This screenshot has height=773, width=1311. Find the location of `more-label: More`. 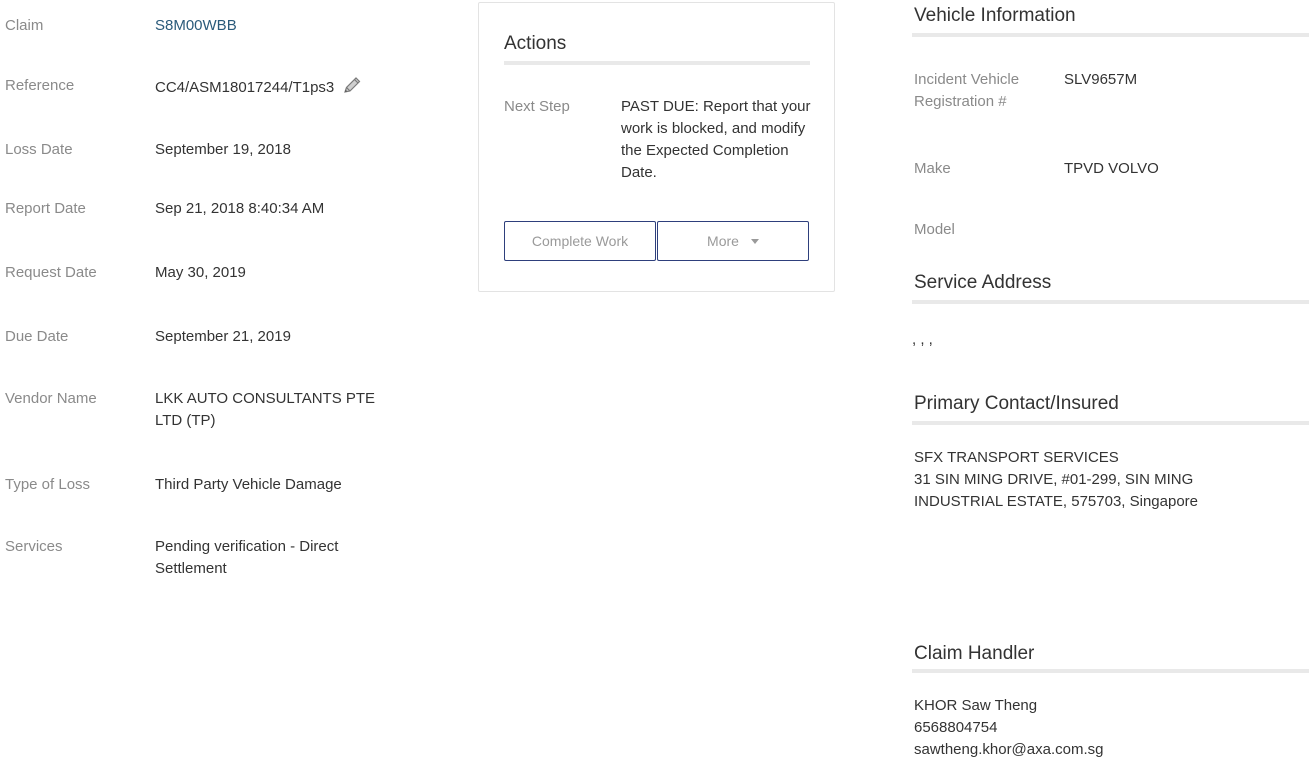

more-label: More is located at coordinates (723, 241).